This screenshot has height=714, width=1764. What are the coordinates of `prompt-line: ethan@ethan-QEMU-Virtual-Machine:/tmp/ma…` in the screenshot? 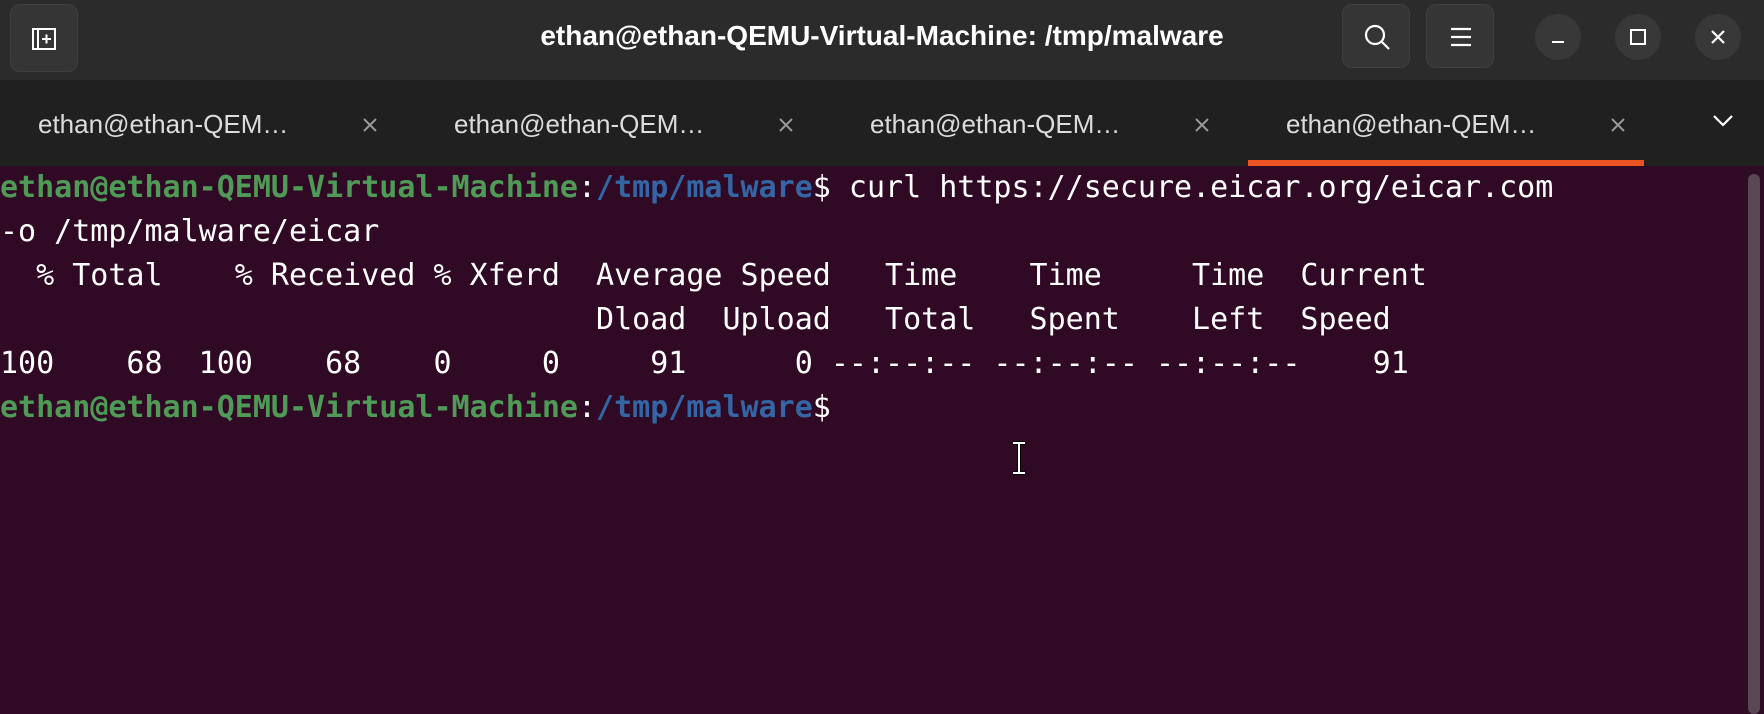 It's located at (415, 408).